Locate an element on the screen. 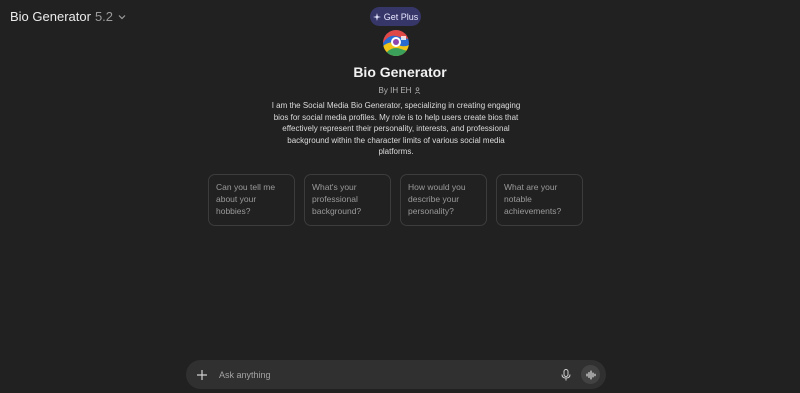 This screenshot has height=393, width=800. model-switcher: Bio Generator 5.2 is located at coordinates (68, 16).